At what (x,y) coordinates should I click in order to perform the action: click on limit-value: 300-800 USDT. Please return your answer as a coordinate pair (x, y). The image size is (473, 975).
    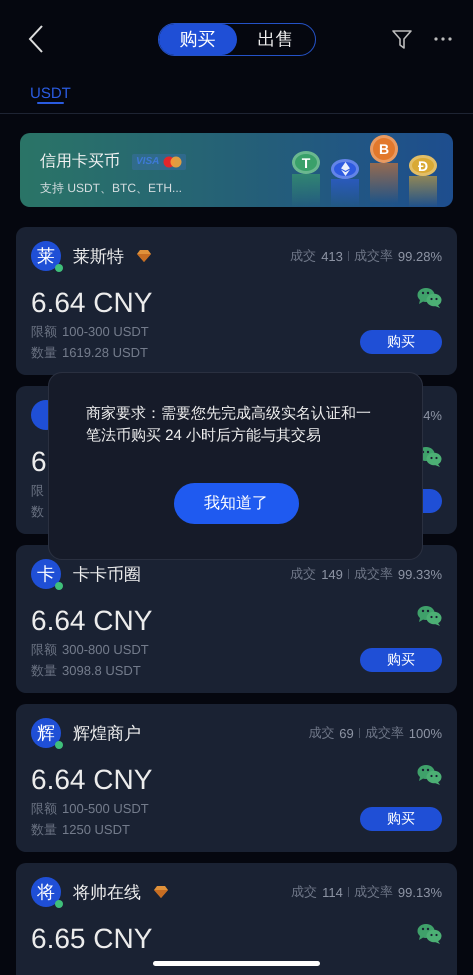
    Looking at the image, I should click on (105, 650).